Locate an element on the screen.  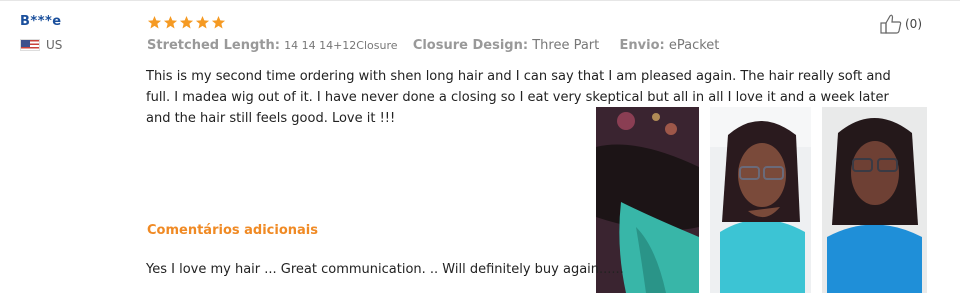
attribute-key: Closure Design: is located at coordinates (470, 45).